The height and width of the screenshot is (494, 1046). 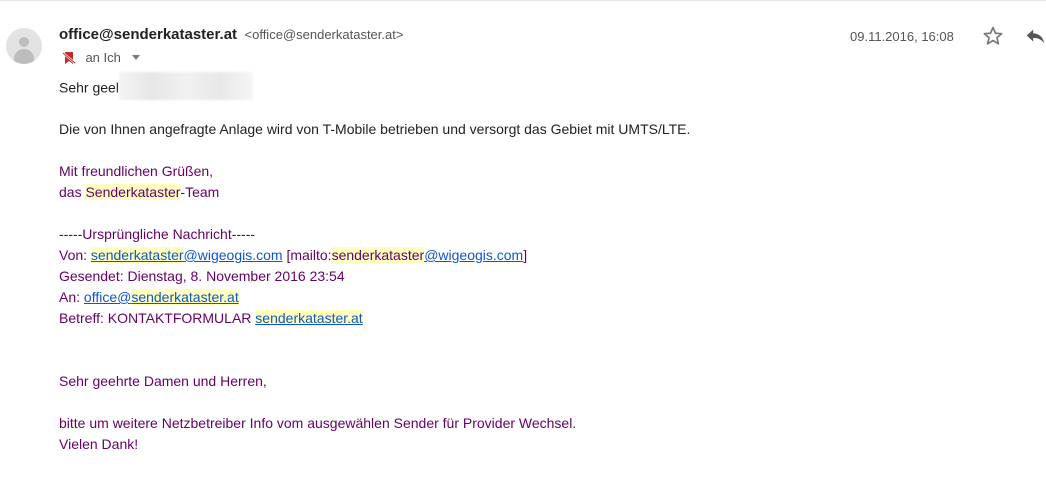 What do you see at coordinates (157, 318) in the screenshot?
I see `subject-label: Betreff: KONTAKTFORMULAR` at bounding box center [157, 318].